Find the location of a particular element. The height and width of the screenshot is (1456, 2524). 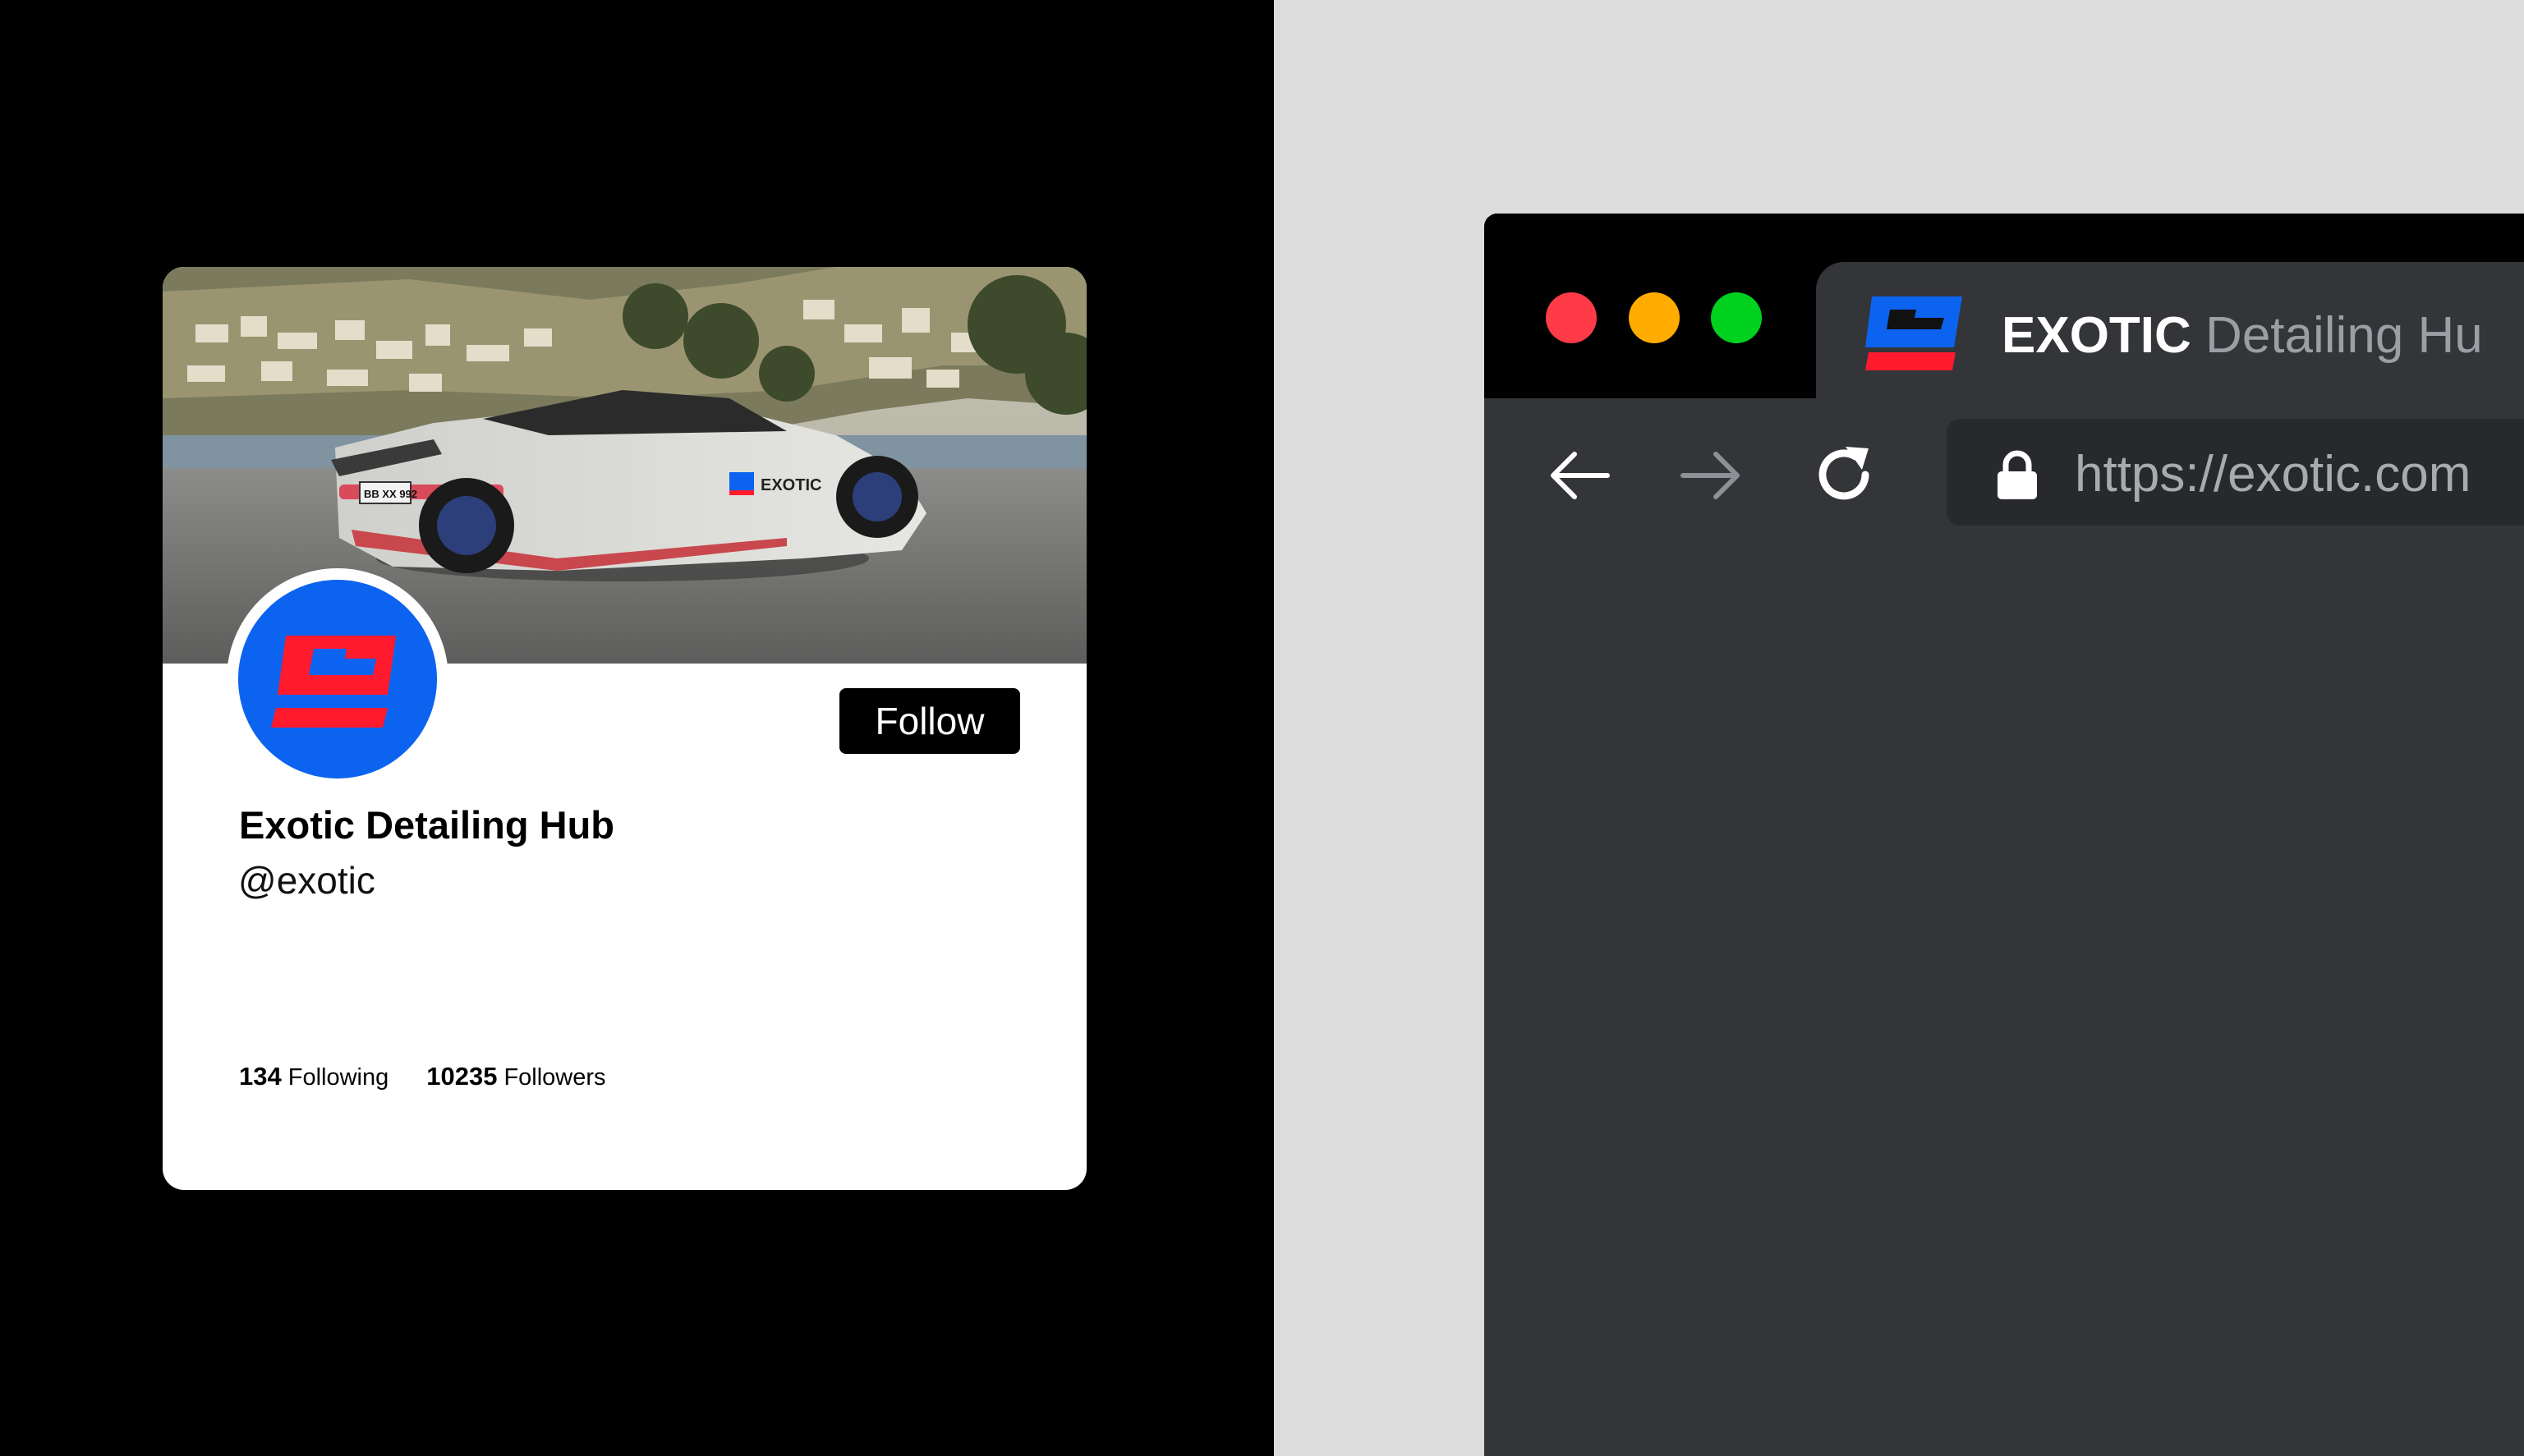

followers-label: Followers is located at coordinates (554, 1077).